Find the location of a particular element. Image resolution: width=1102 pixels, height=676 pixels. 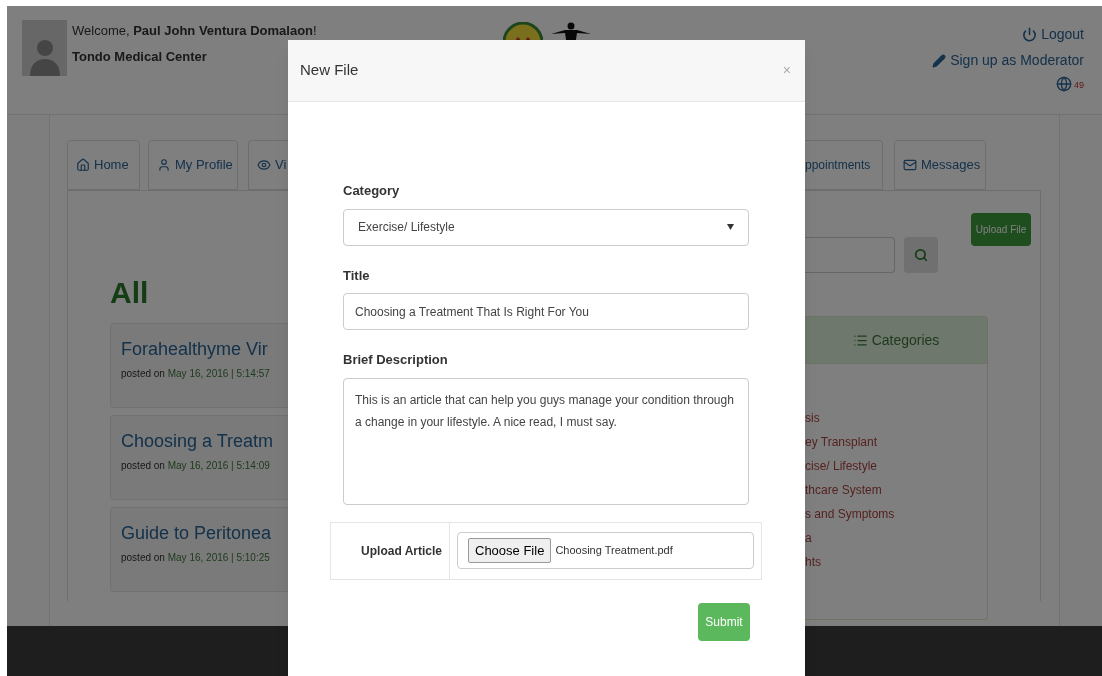

nav-tab: My Profile is located at coordinates (193, 165).